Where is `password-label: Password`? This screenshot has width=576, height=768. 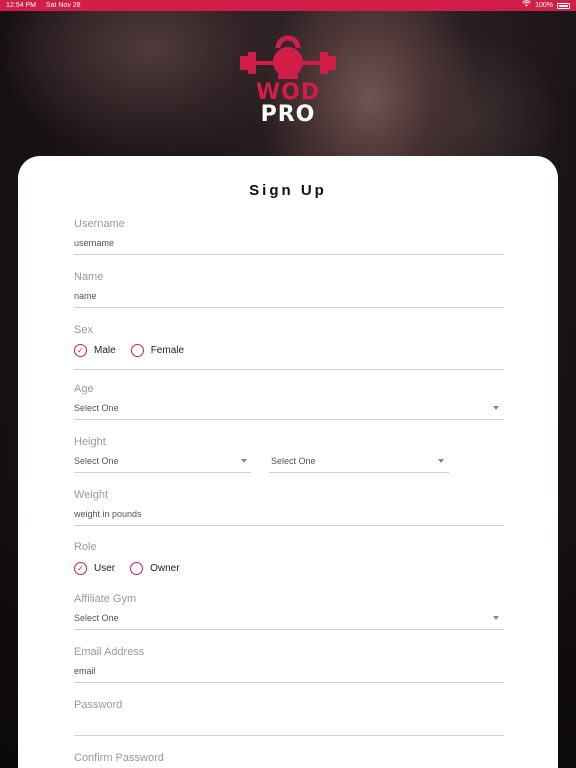 password-label: Password is located at coordinates (98, 705).